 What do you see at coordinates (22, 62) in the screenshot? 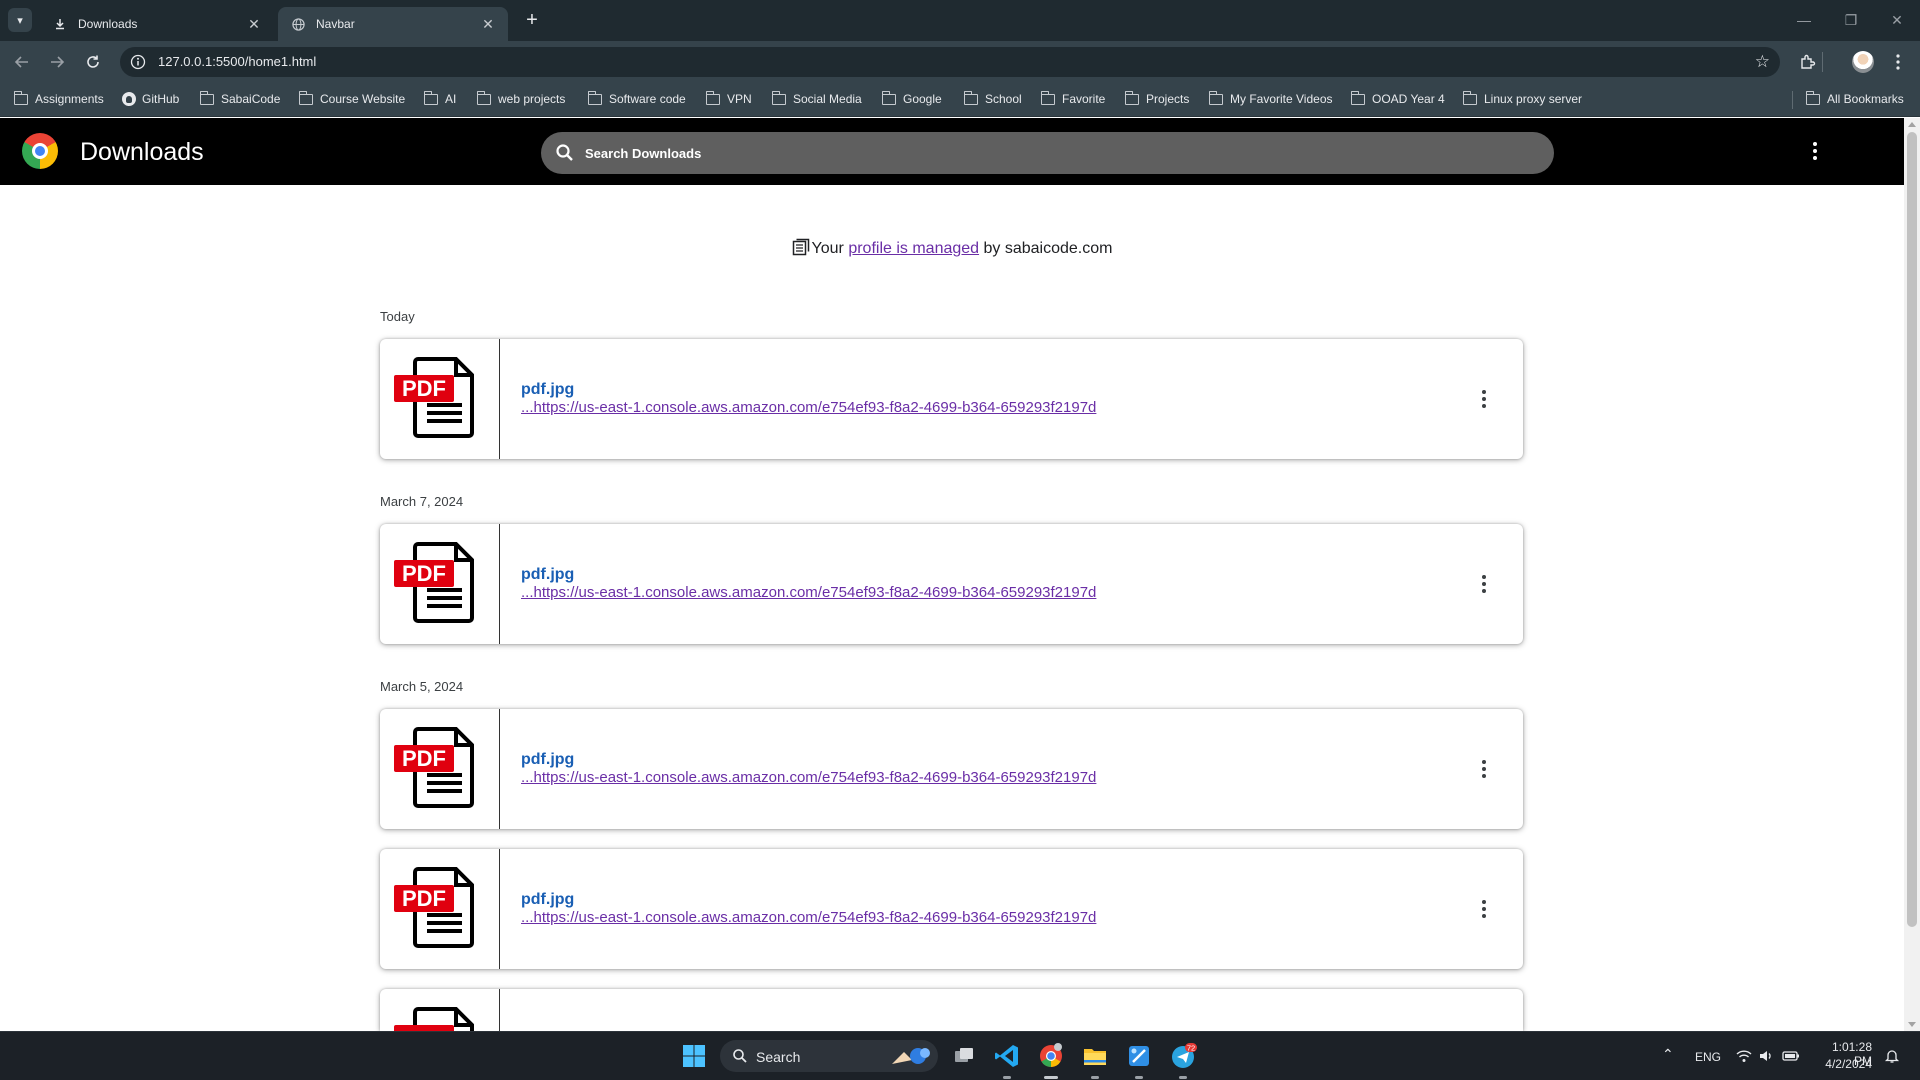
I see `back-icon` at bounding box center [22, 62].